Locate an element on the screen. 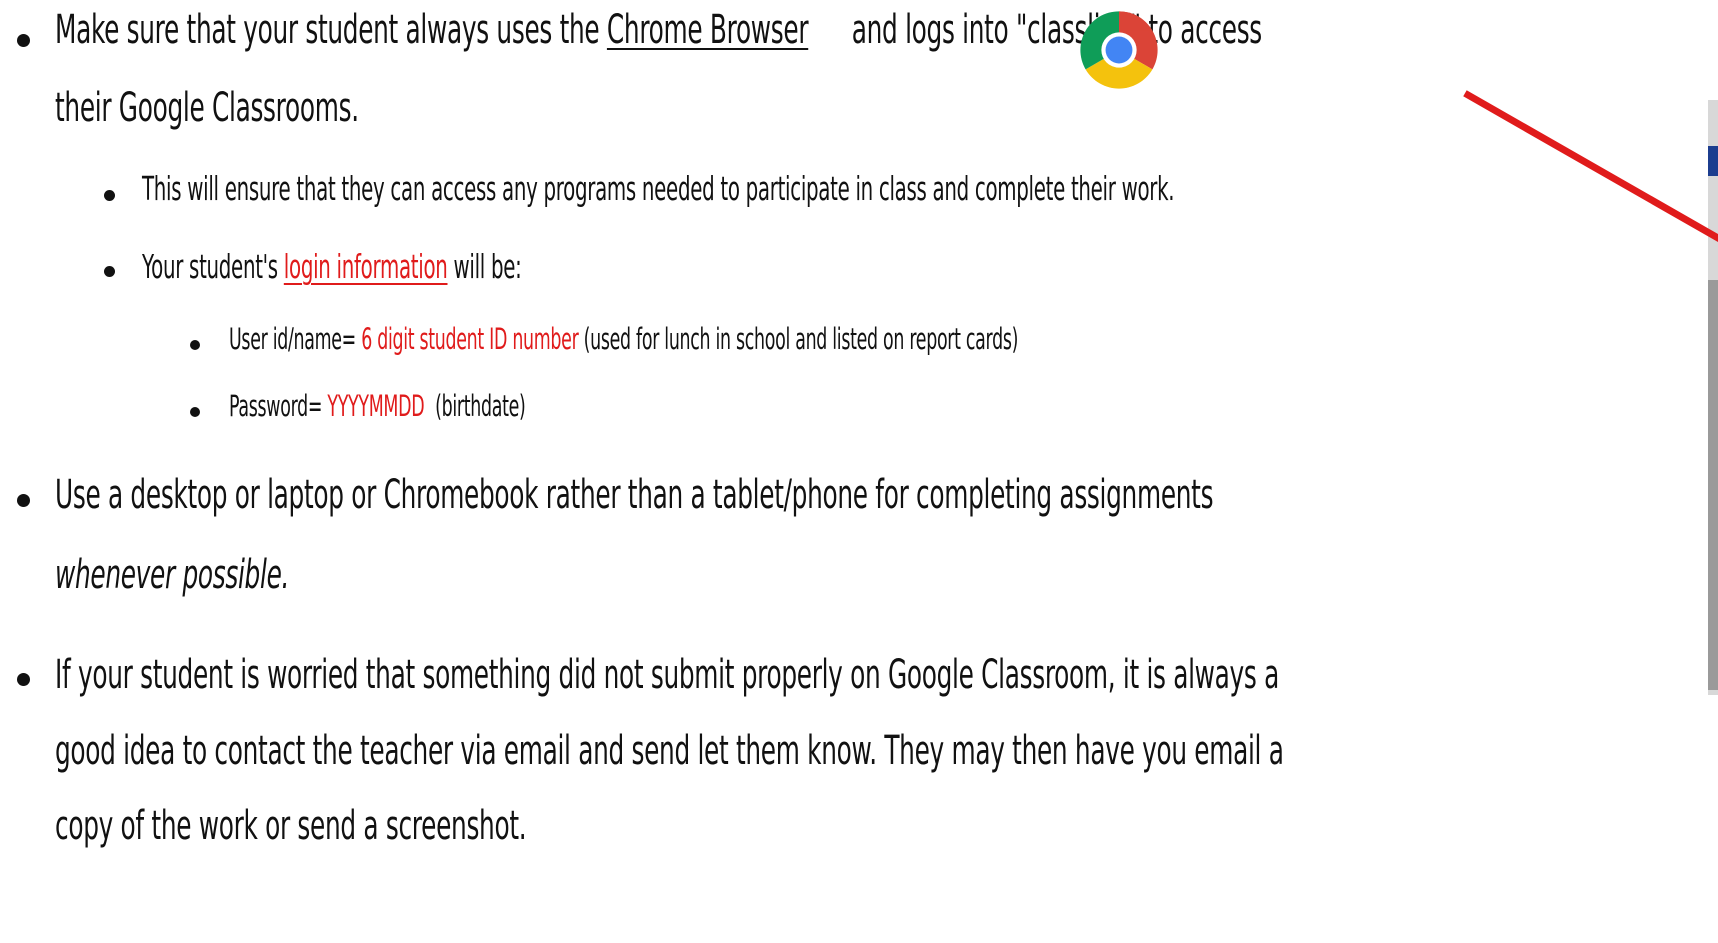 This screenshot has height=943, width=1718. chrome-instruction-text-after: and logs into "classlink" to access is located at coordinates (1053, 30).